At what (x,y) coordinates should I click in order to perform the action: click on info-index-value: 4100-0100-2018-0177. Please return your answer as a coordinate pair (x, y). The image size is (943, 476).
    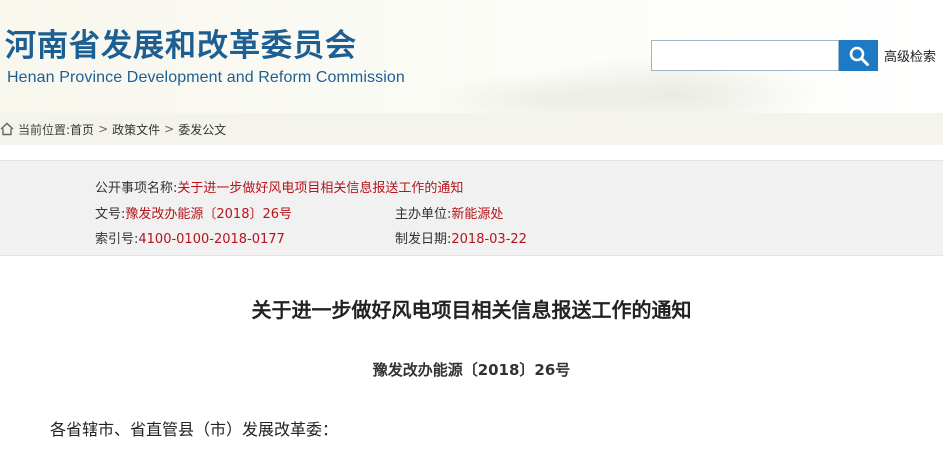
    Looking at the image, I should click on (211, 239).